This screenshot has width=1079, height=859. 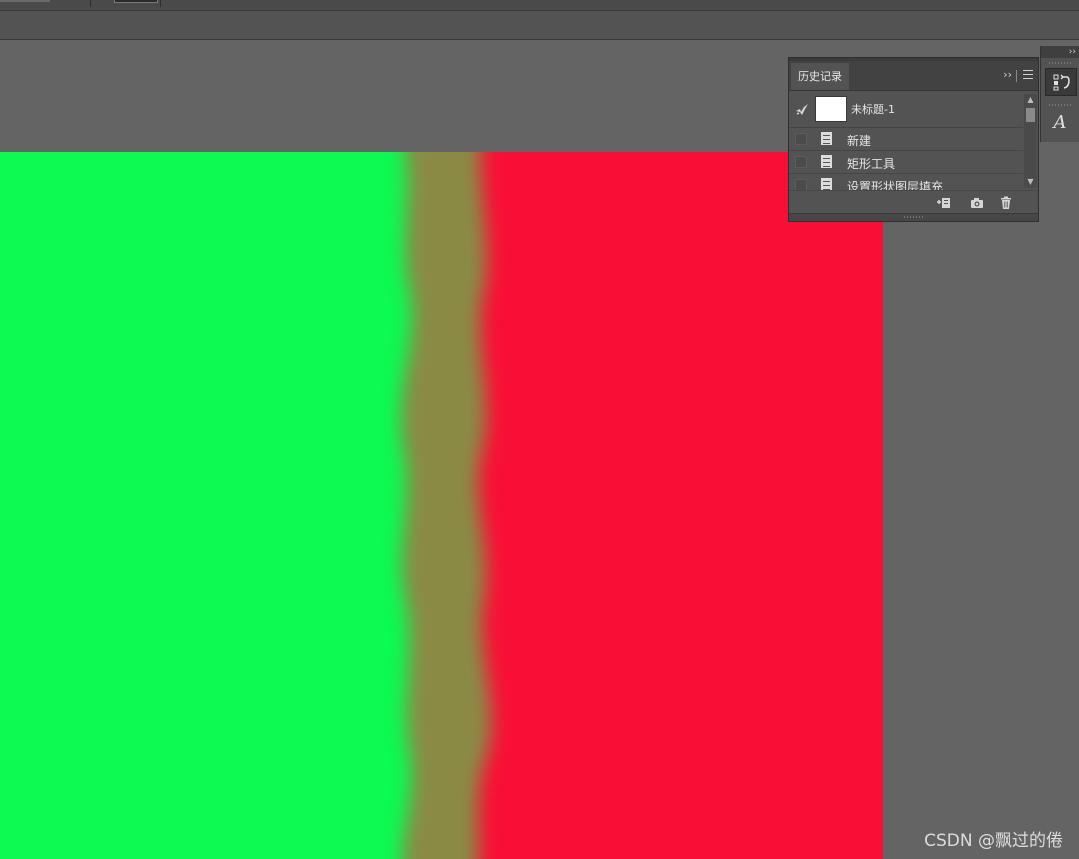 I want to click on history-brush-source-icon, so click(x=802, y=110).